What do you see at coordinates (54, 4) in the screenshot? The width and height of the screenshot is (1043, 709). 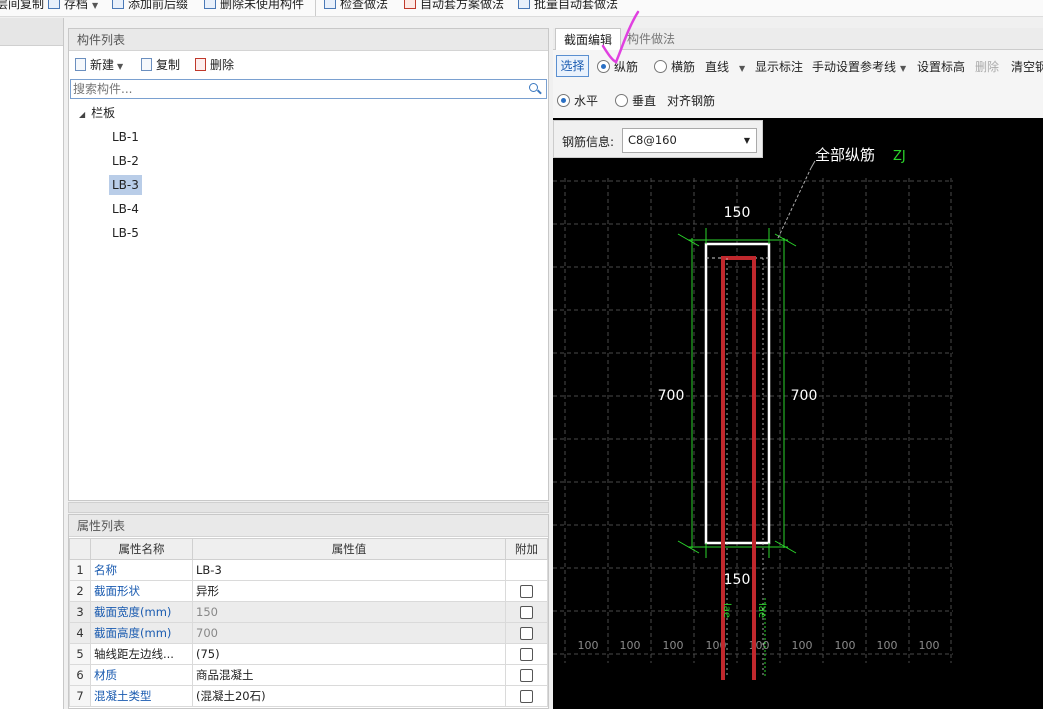 I see `archive-icon` at bounding box center [54, 4].